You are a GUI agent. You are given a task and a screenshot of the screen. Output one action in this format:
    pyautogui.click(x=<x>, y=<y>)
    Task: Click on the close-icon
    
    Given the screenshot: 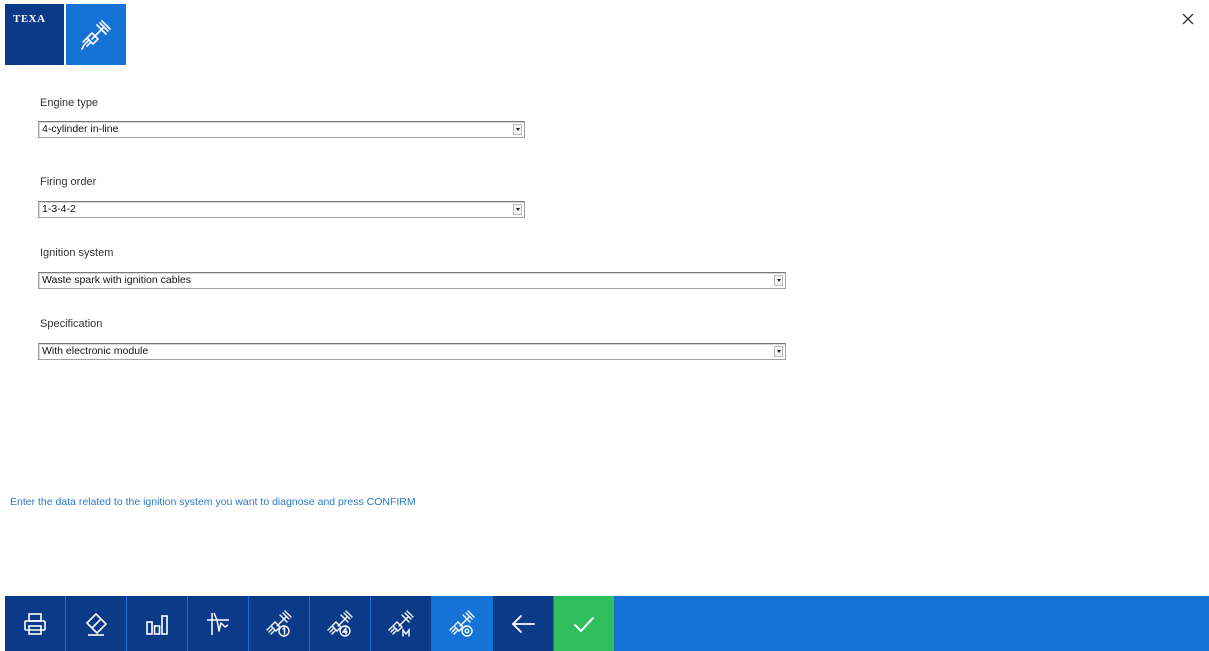 What is the action you would take?
    pyautogui.click(x=1188, y=19)
    